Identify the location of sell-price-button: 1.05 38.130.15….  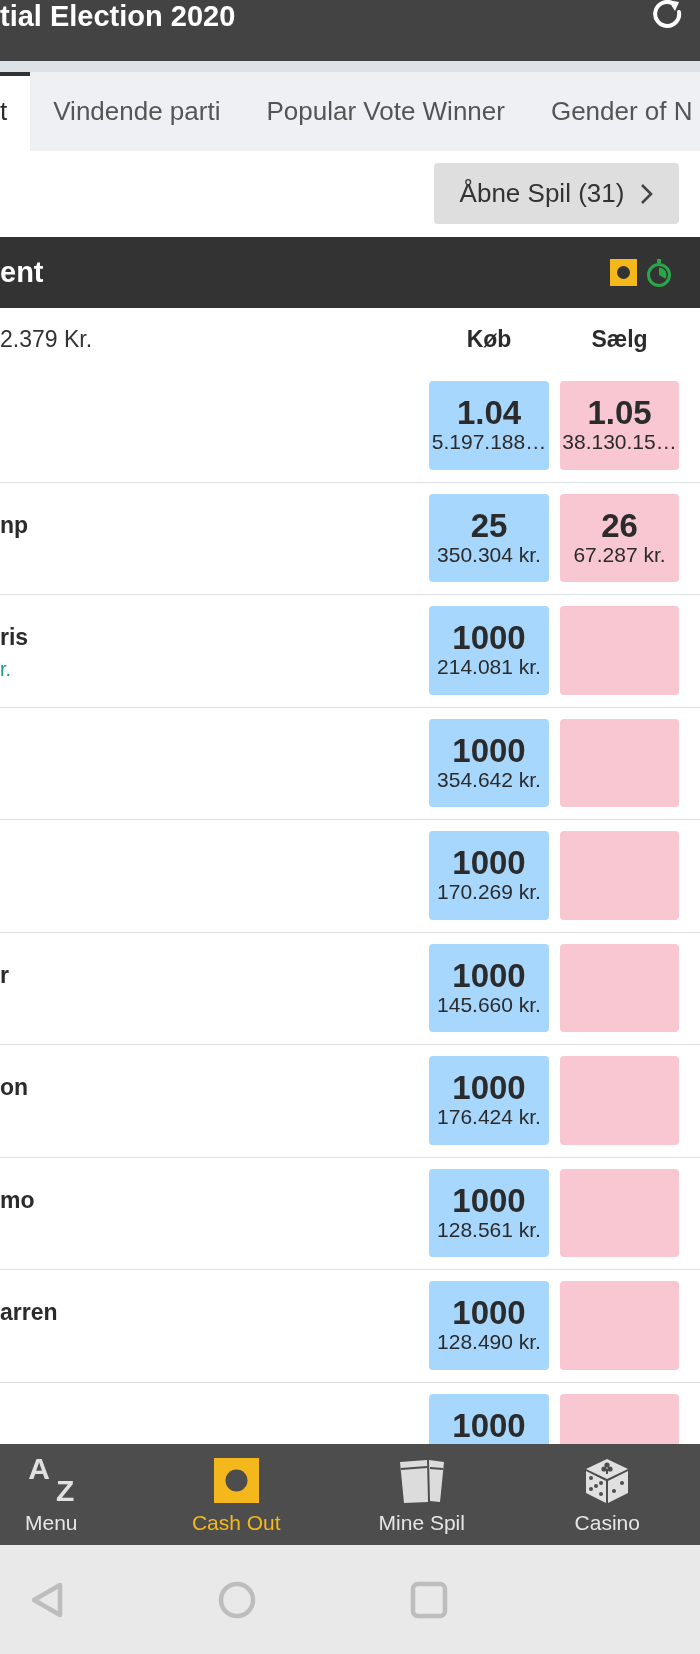
(619, 425).